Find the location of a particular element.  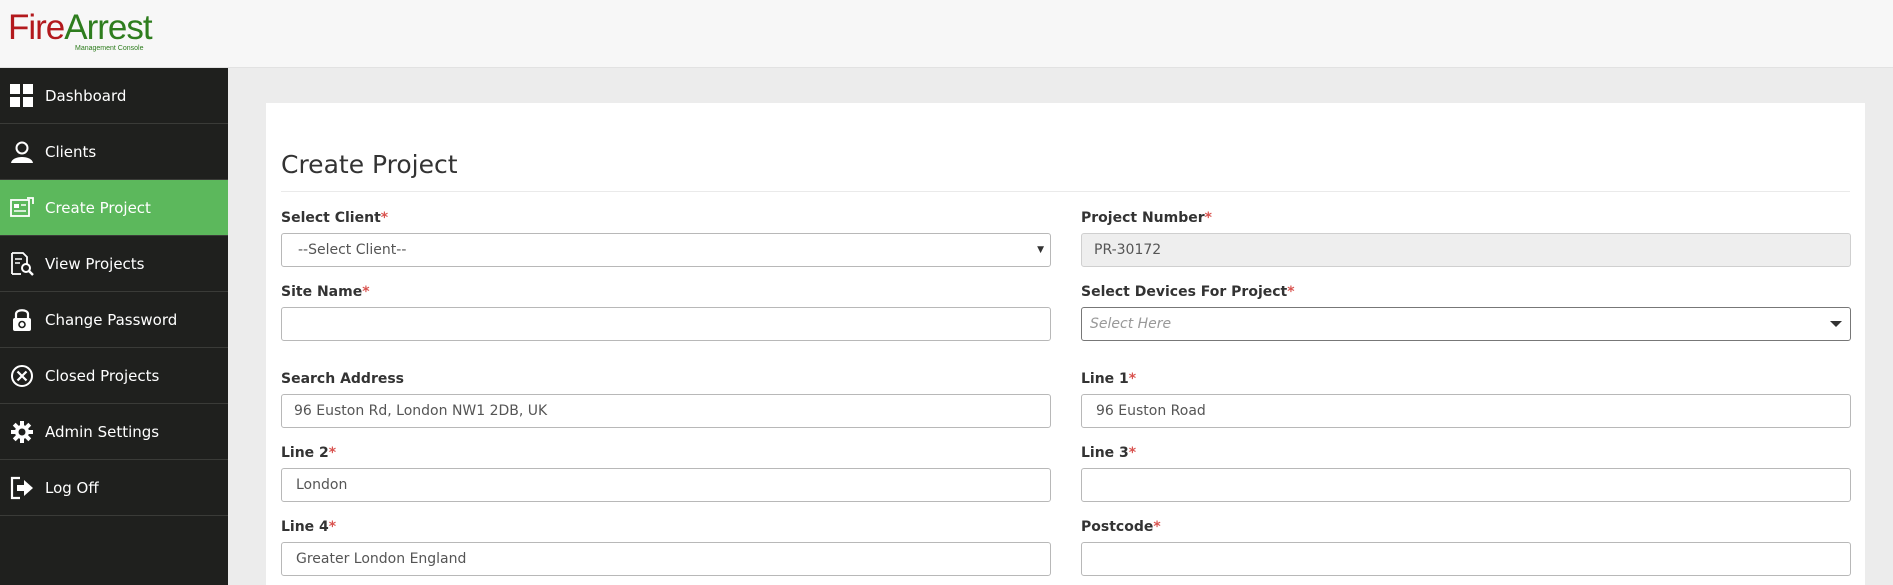

field-label-text: Line 4 is located at coordinates (305, 527).